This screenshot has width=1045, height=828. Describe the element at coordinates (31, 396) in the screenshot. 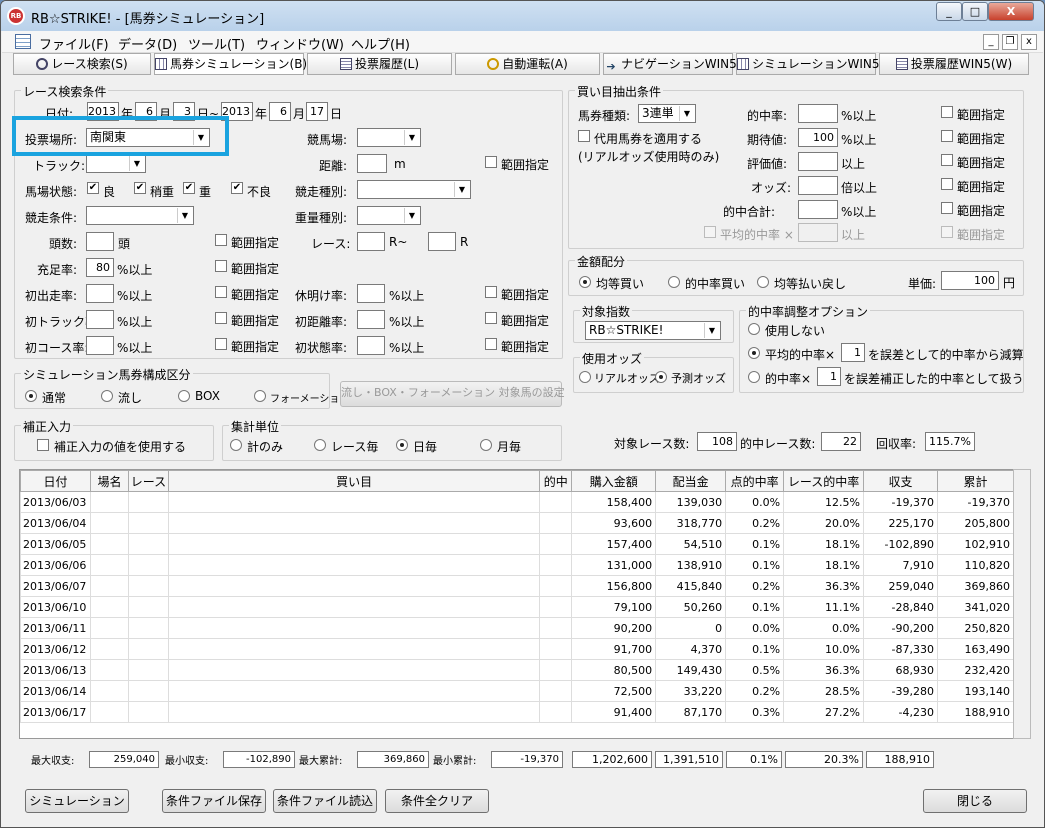

I see `mode-normal-radio` at that location.